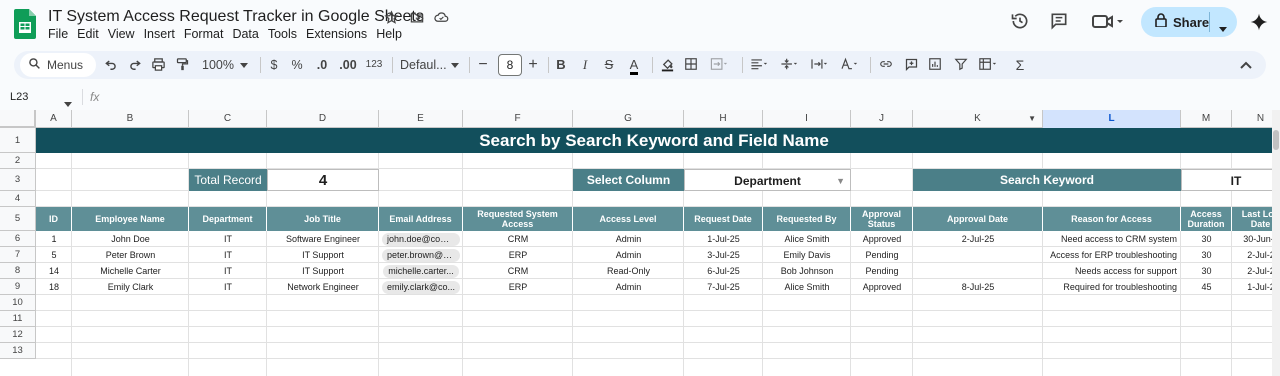 This screenshot has height=376, width=1280. Describe the element at coordinates (937, 65) in the screenshot. I see `insert-chart-icon` at that location.